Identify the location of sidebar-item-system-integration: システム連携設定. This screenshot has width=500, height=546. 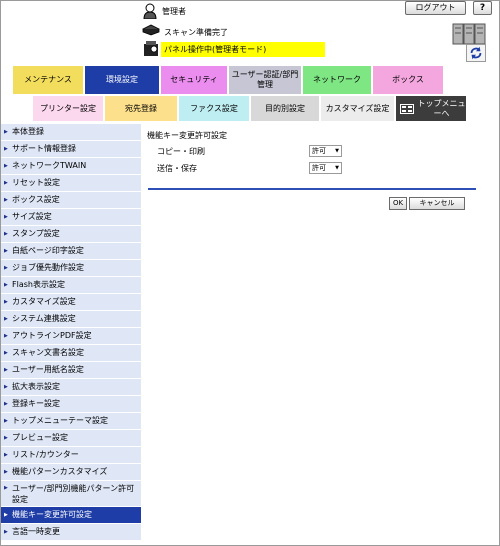
(71, 319).